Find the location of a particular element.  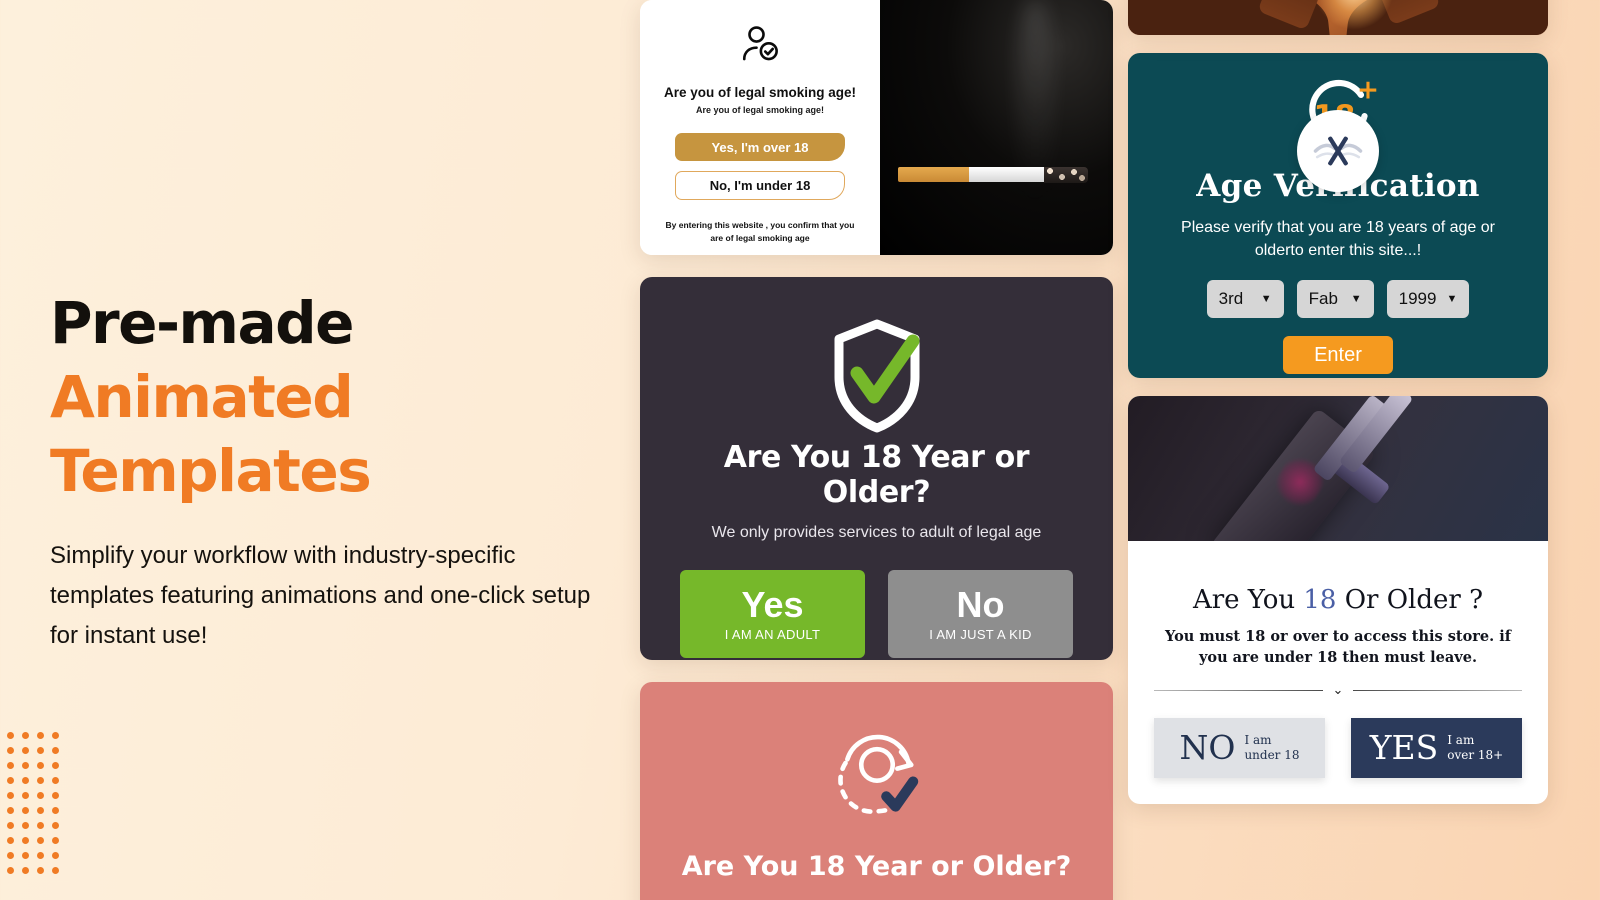

age-verification-select-row: 3rd ▼ Fab ▼ 1999 ▼ is located at coordinates (1338, 299).